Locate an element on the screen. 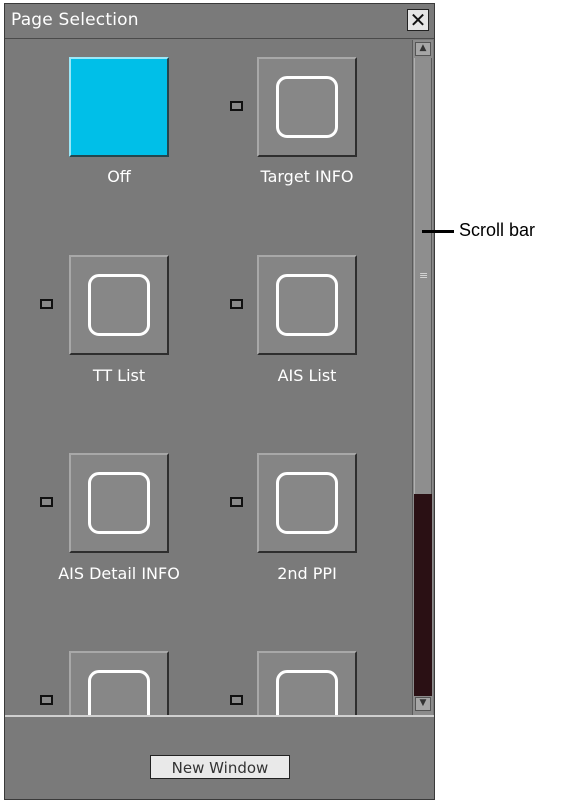 Image resolution: width=563 pixels, height=803 pixels. tile-label-off: Off is located at coordinates (119, 176).